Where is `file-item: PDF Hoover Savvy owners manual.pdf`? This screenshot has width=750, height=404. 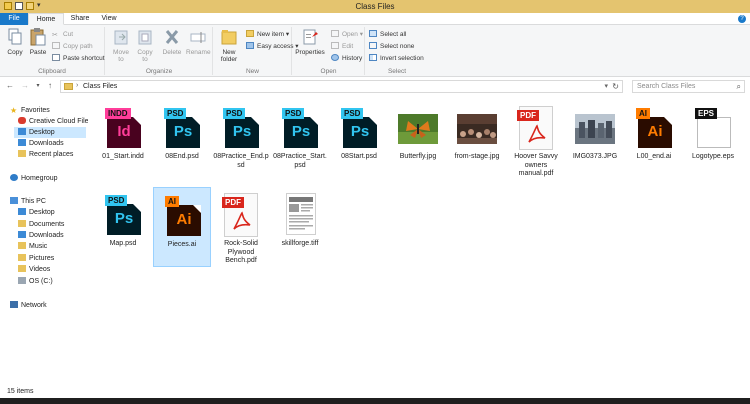
file-item: PDF Hoover Savvy owners manual.pdf is located at coordinates (536, 140).